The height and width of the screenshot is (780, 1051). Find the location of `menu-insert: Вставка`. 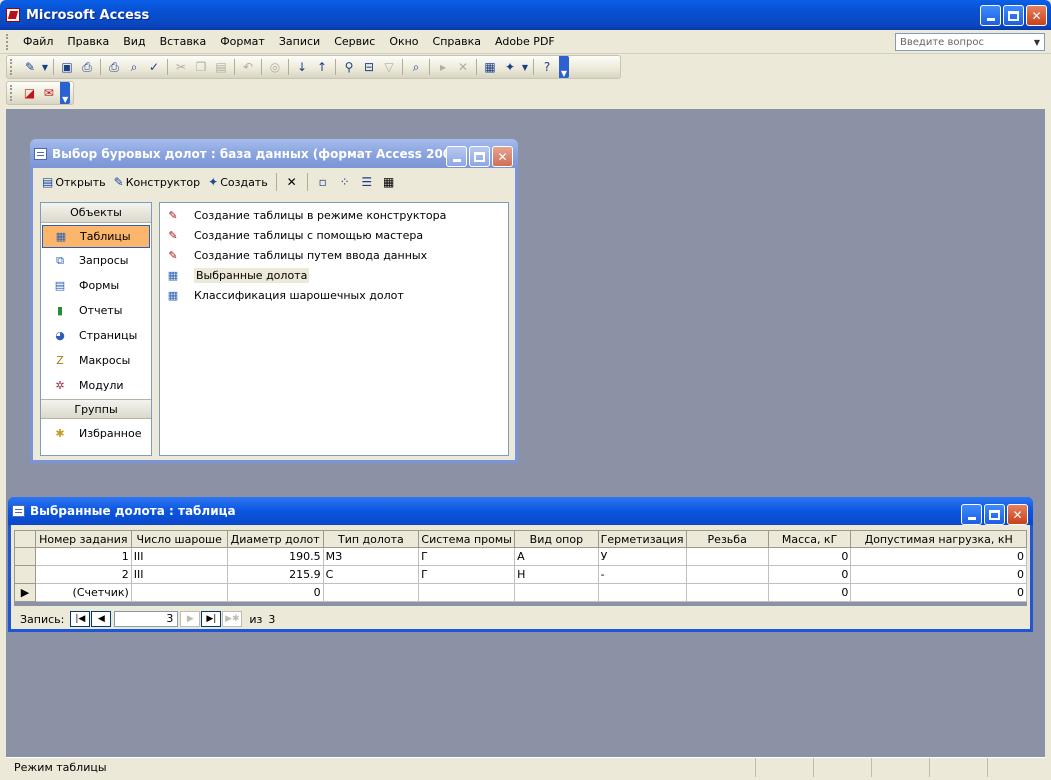

menu-insert: Вставка is located at coordinates (183, 41).